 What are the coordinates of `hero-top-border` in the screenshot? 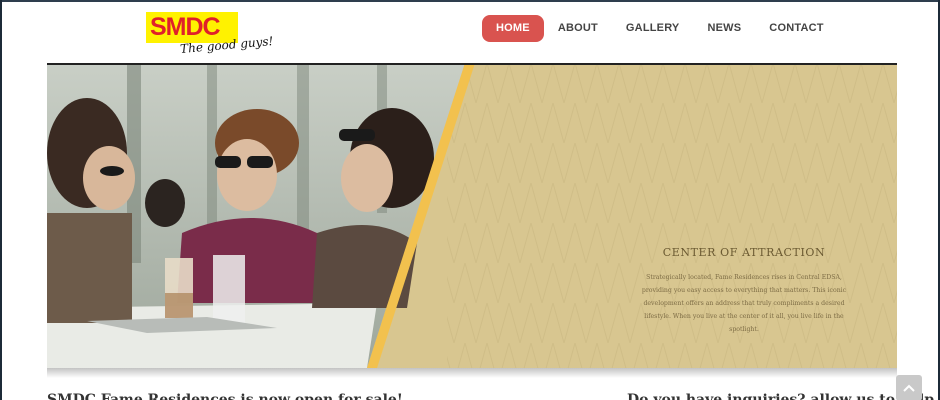 It's located at (472, 64).